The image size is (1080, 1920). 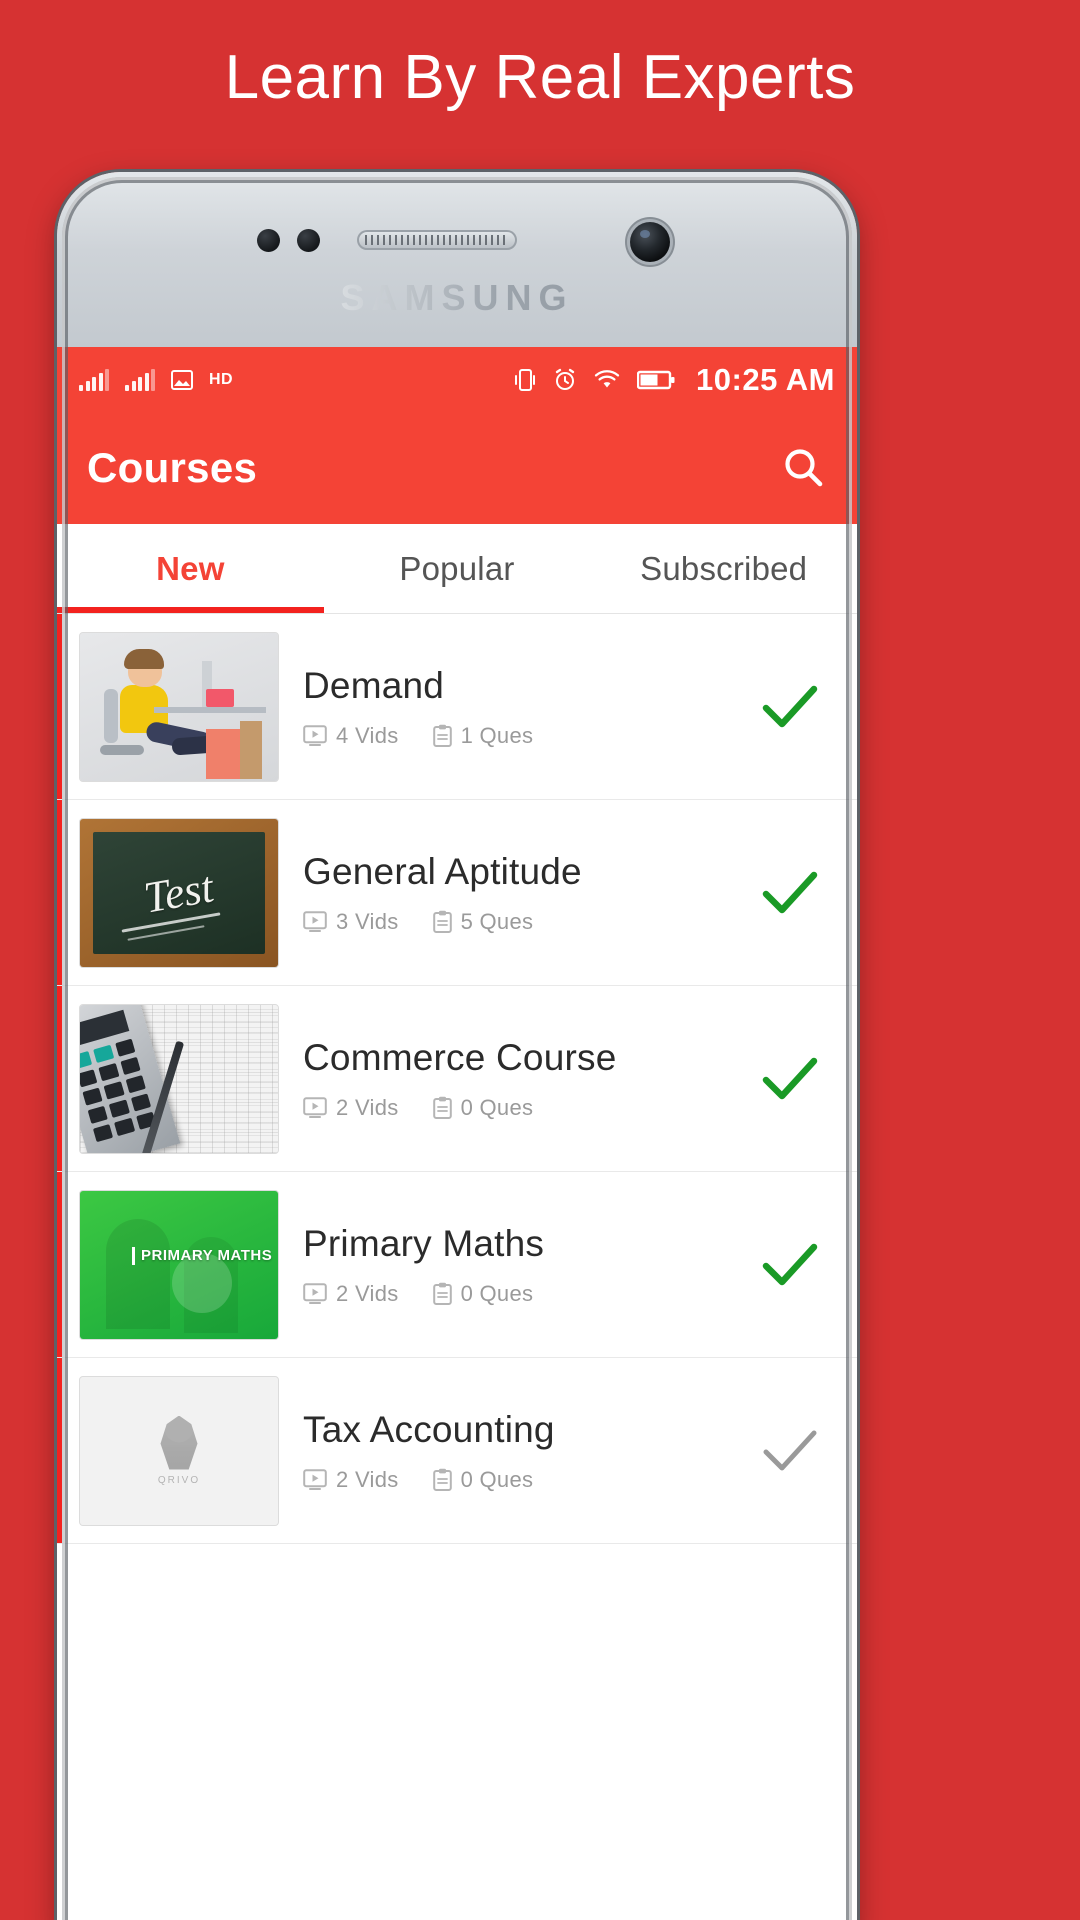 I want to click on table-row: QRIVO Tax Accounting 2 Vids 0 Ques, so click(x=457, y=1451).